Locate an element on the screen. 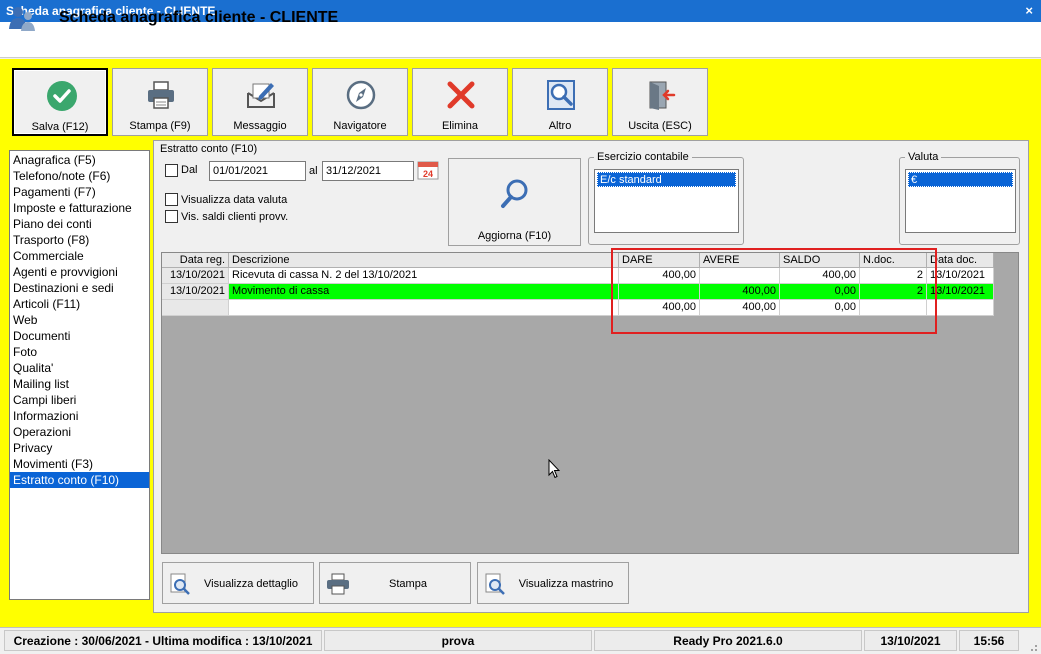 This screenshot has height=654, width=1041. exit-door-icon is located at coordinates (662, 95).